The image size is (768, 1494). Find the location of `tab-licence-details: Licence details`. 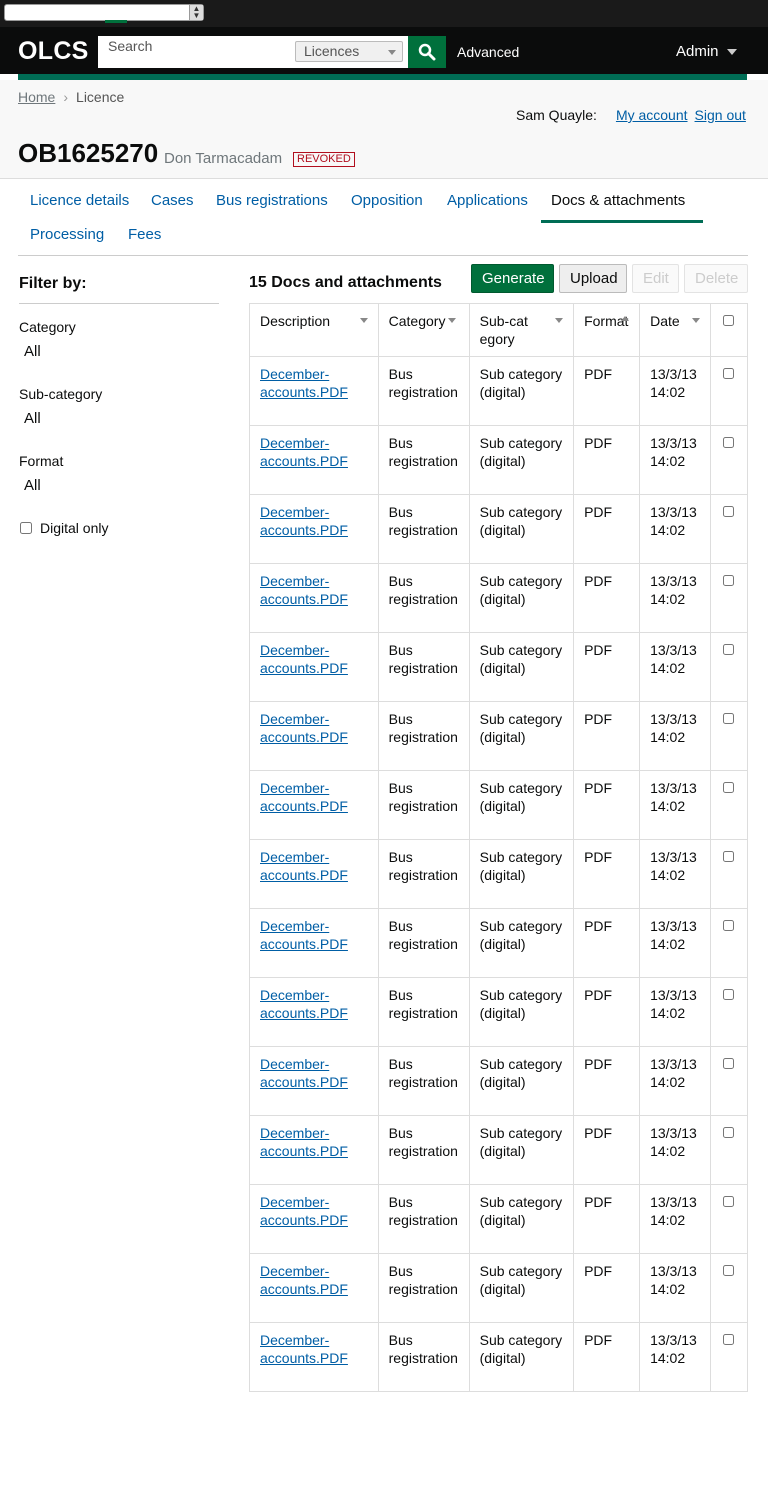

tab-licence-details: Licence details is located at coordinates (79, 200).